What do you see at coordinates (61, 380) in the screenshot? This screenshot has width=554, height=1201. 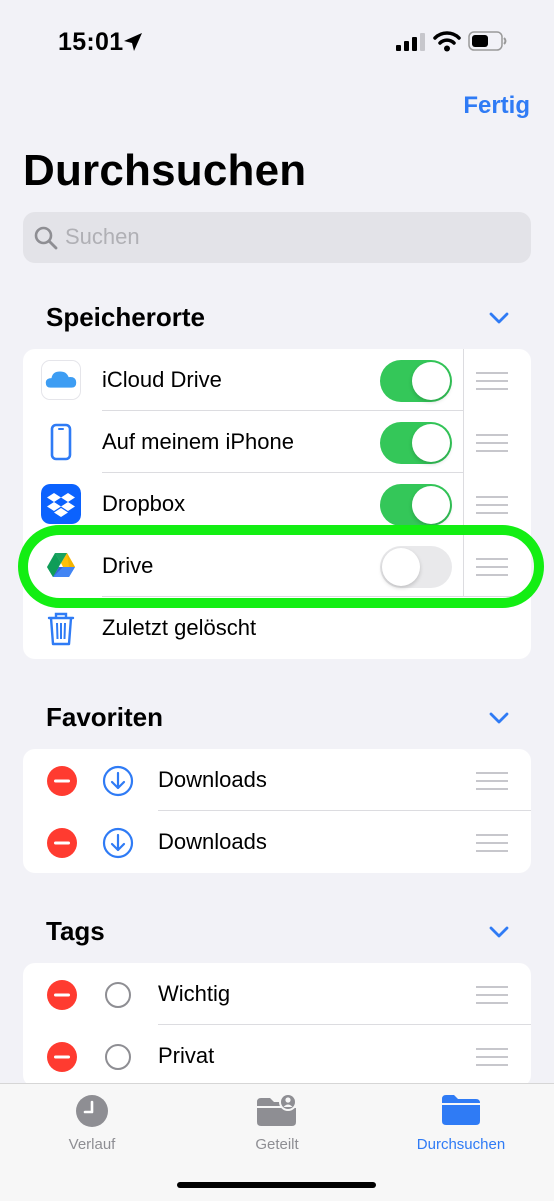 I see `icloud-icon` at bounding box center [61, 380].